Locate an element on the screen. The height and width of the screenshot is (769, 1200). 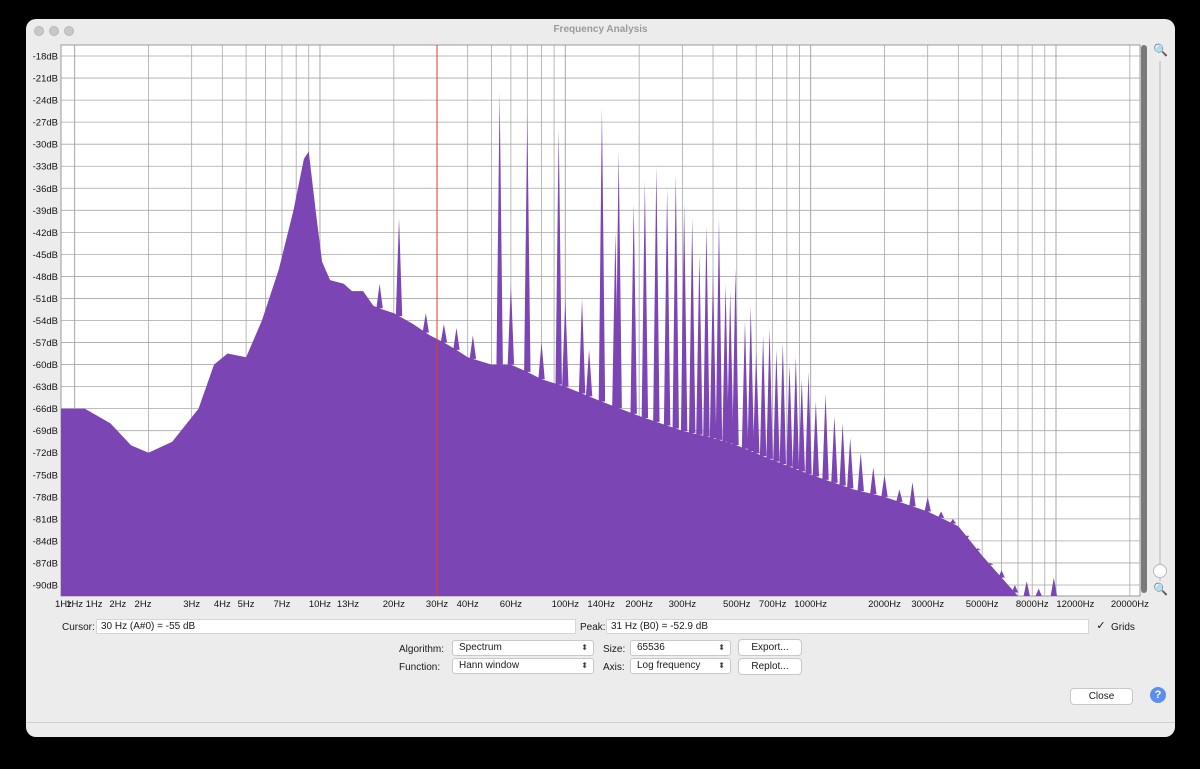
y-tick-label: -36dB is located at coordinates (45, 189).